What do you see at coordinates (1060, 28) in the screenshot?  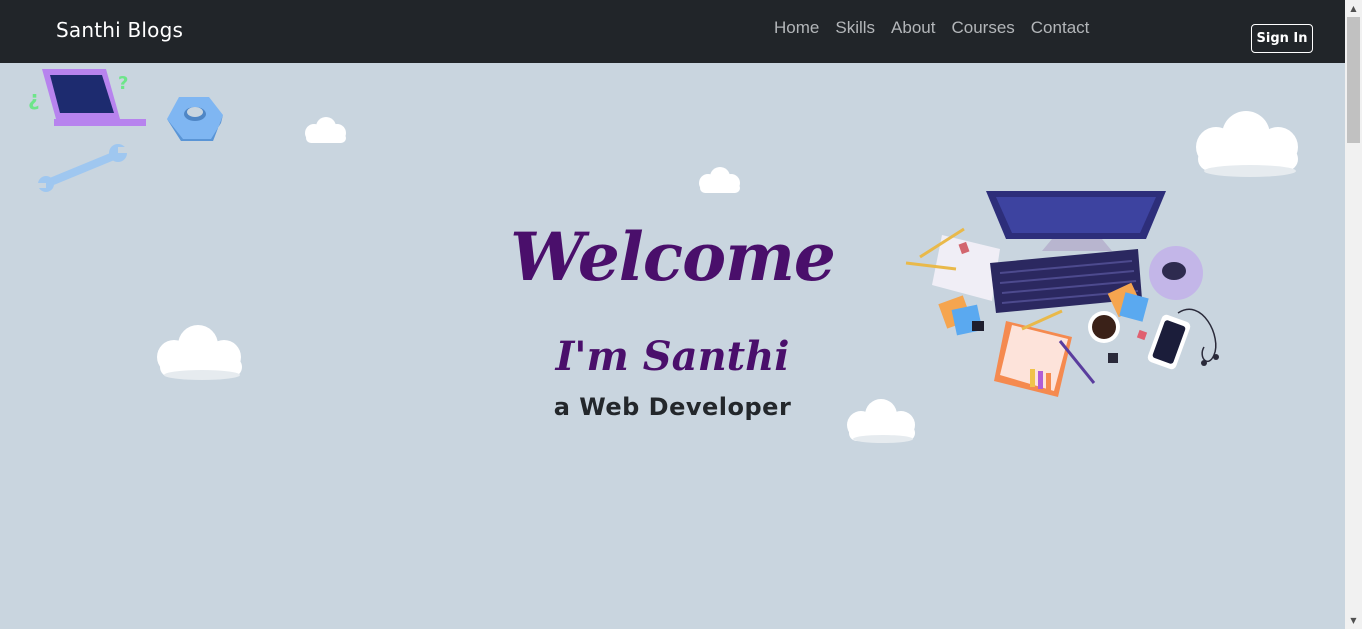 I see `nav-link-contact: Contact` at bounding box center [1060, 28].